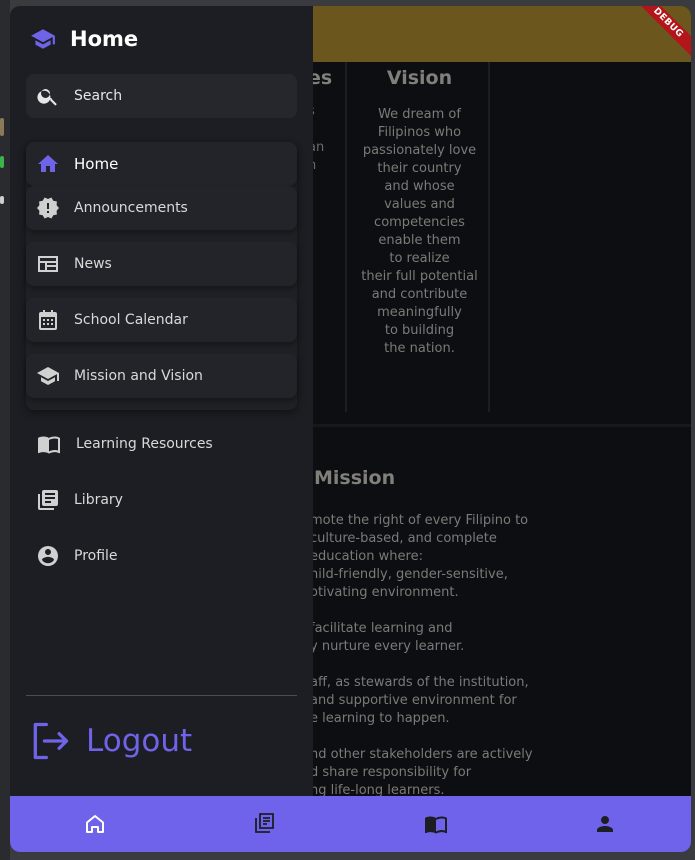 The height and width of the screenshot is (860, 695). Describe the element at coordinates (350, 824) in the screenshot. I see `bottom-navigation-bar` at that location.